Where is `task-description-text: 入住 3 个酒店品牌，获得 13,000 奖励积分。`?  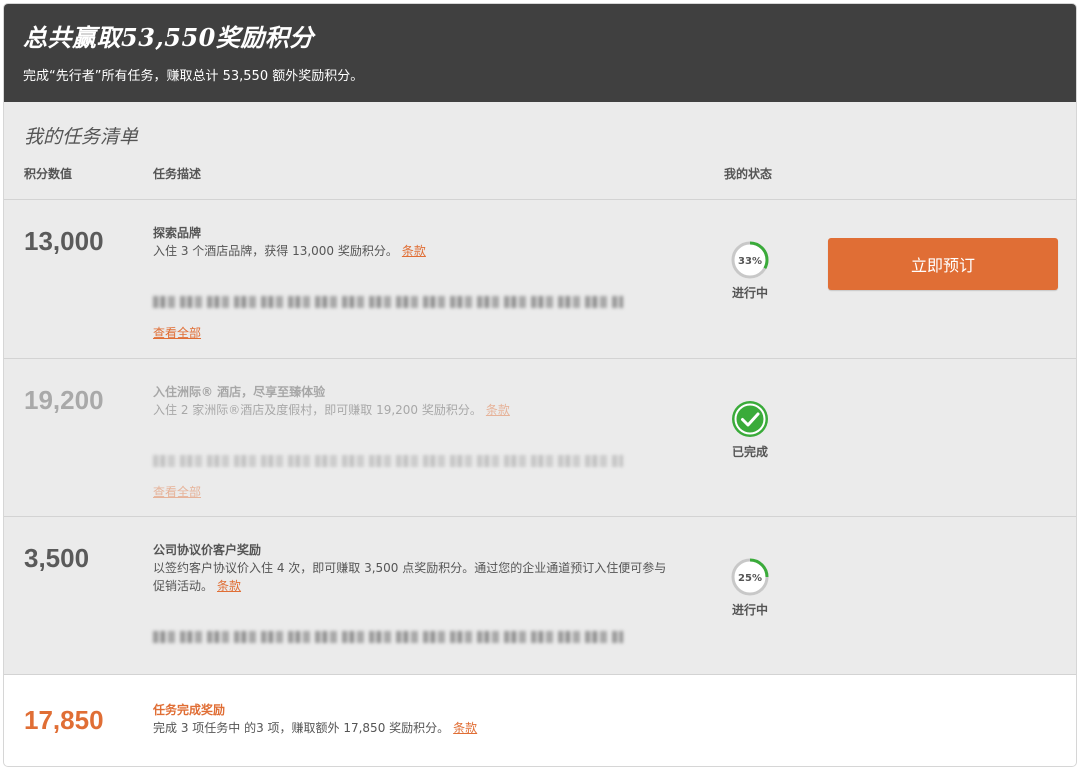
task-description-text: 入住 3 个酒店品牌，获得 13,000 奖励积分。 is located at coordinates (275, 251).